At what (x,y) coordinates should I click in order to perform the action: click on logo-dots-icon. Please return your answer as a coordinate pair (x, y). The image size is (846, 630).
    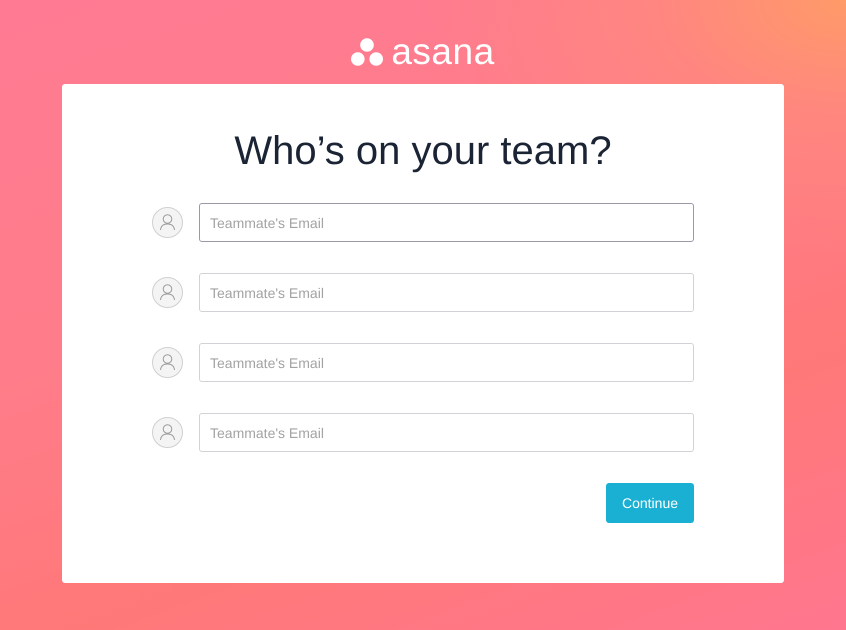
    Looking at the image, I should click on (367, 52).